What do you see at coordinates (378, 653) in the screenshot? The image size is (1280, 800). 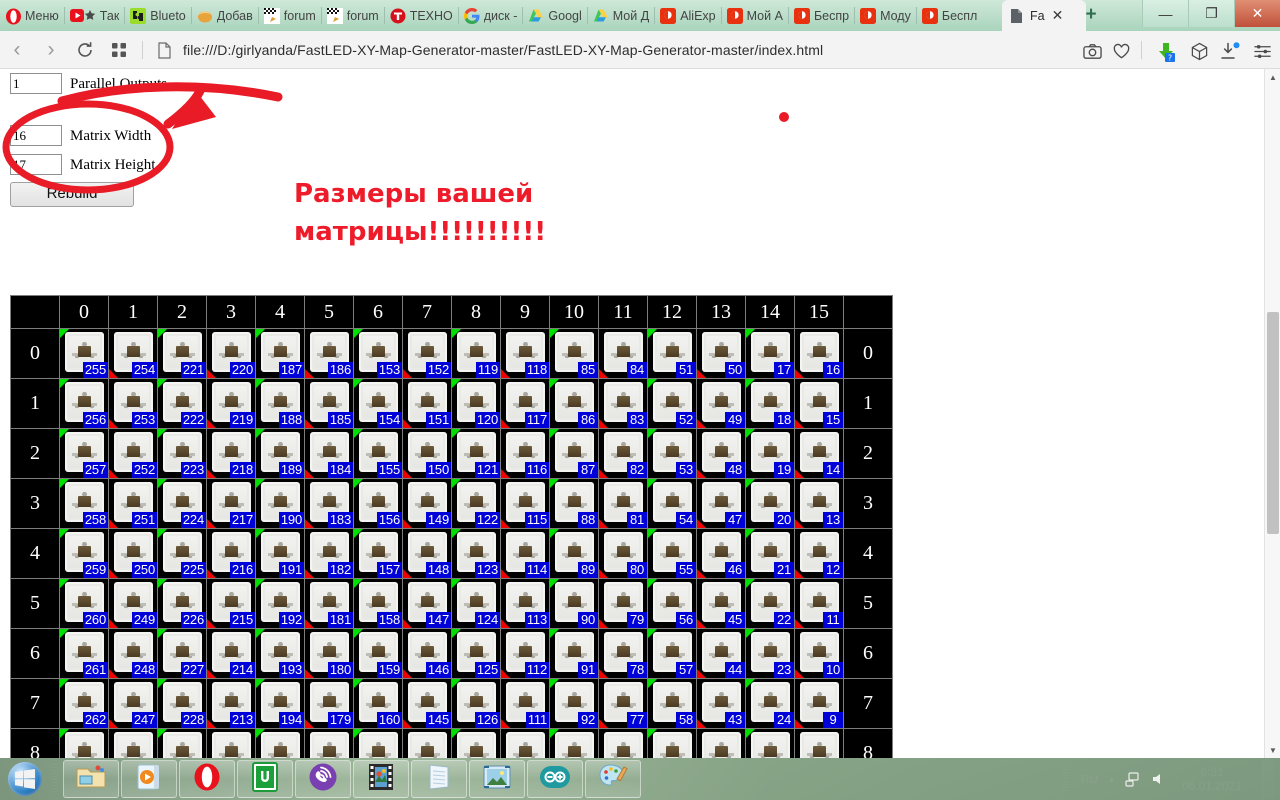 I see `led-cell: 159` at bounding box center [378, 653].